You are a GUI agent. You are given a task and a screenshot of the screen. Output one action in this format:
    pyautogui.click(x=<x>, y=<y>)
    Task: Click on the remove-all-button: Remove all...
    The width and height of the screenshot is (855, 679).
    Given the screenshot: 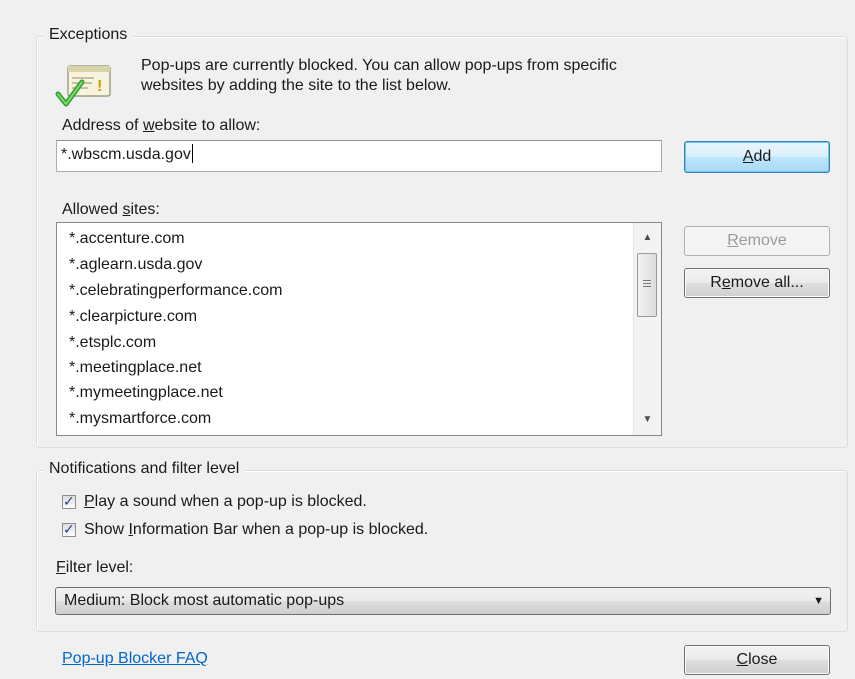 What is the action you would take?
    pyautogui.click(x=757, y=283)
    